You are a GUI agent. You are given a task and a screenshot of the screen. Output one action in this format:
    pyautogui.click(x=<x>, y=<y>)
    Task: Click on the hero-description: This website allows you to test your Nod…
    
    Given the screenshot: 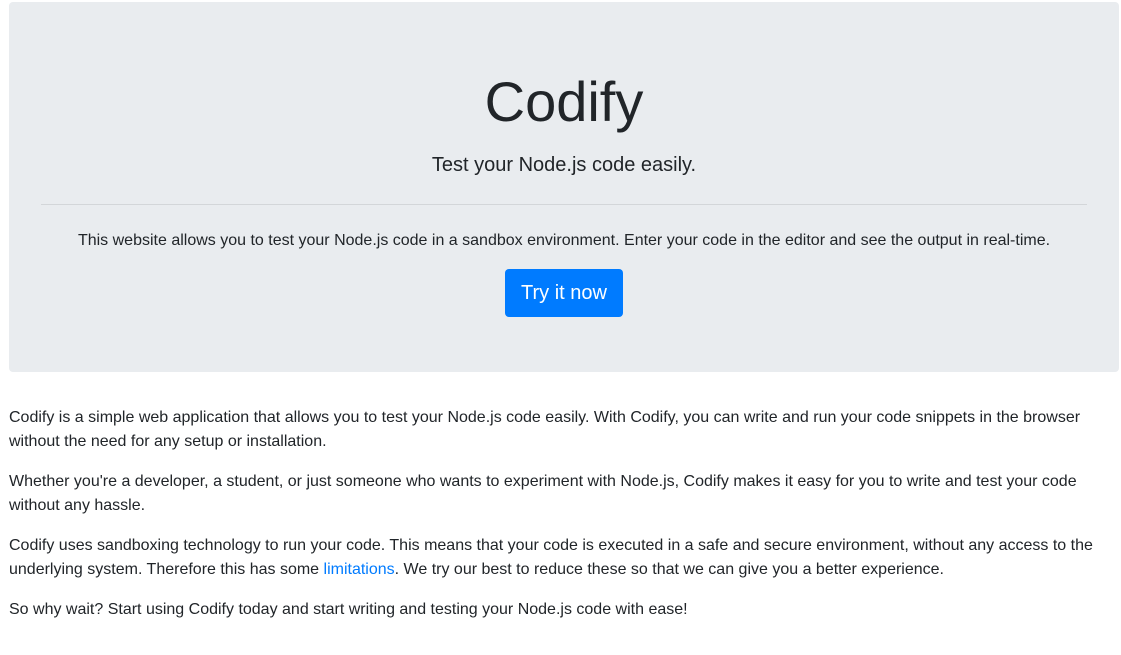 What is the action you would take?
    pyautogui.click(x=564, y=240)
    